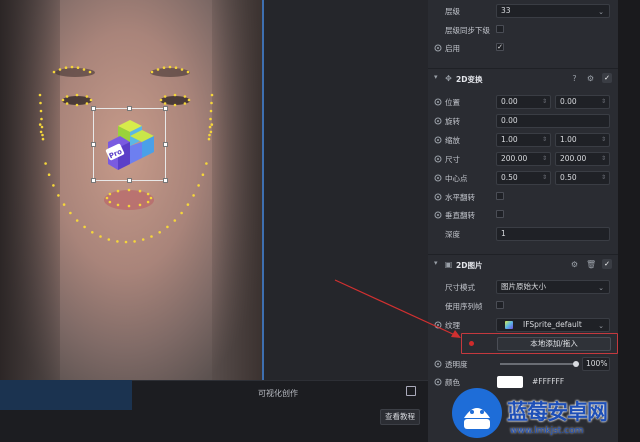  Describe the element at coordinates (411, 391) in the screenshot. I see `popout-icon` at that location.